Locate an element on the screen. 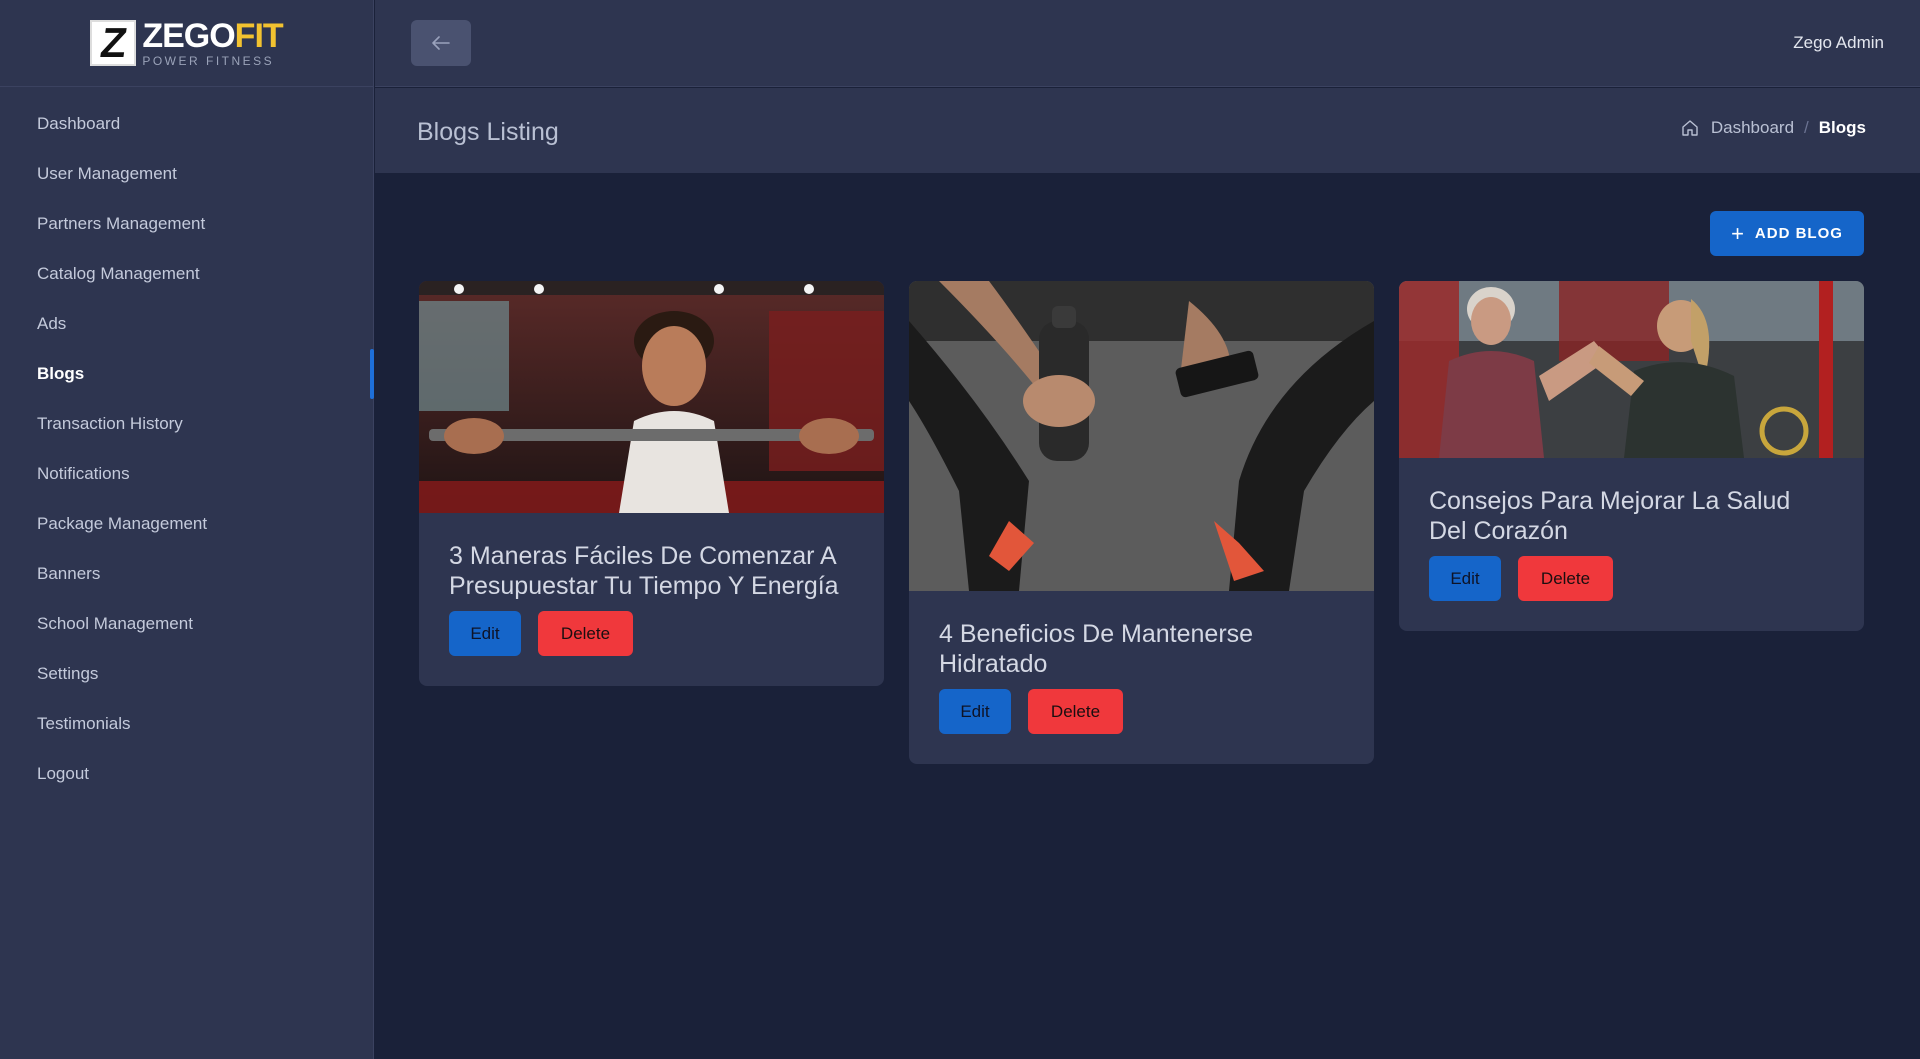  logo-mark-icon: Z is located at coordinates (113, 42).